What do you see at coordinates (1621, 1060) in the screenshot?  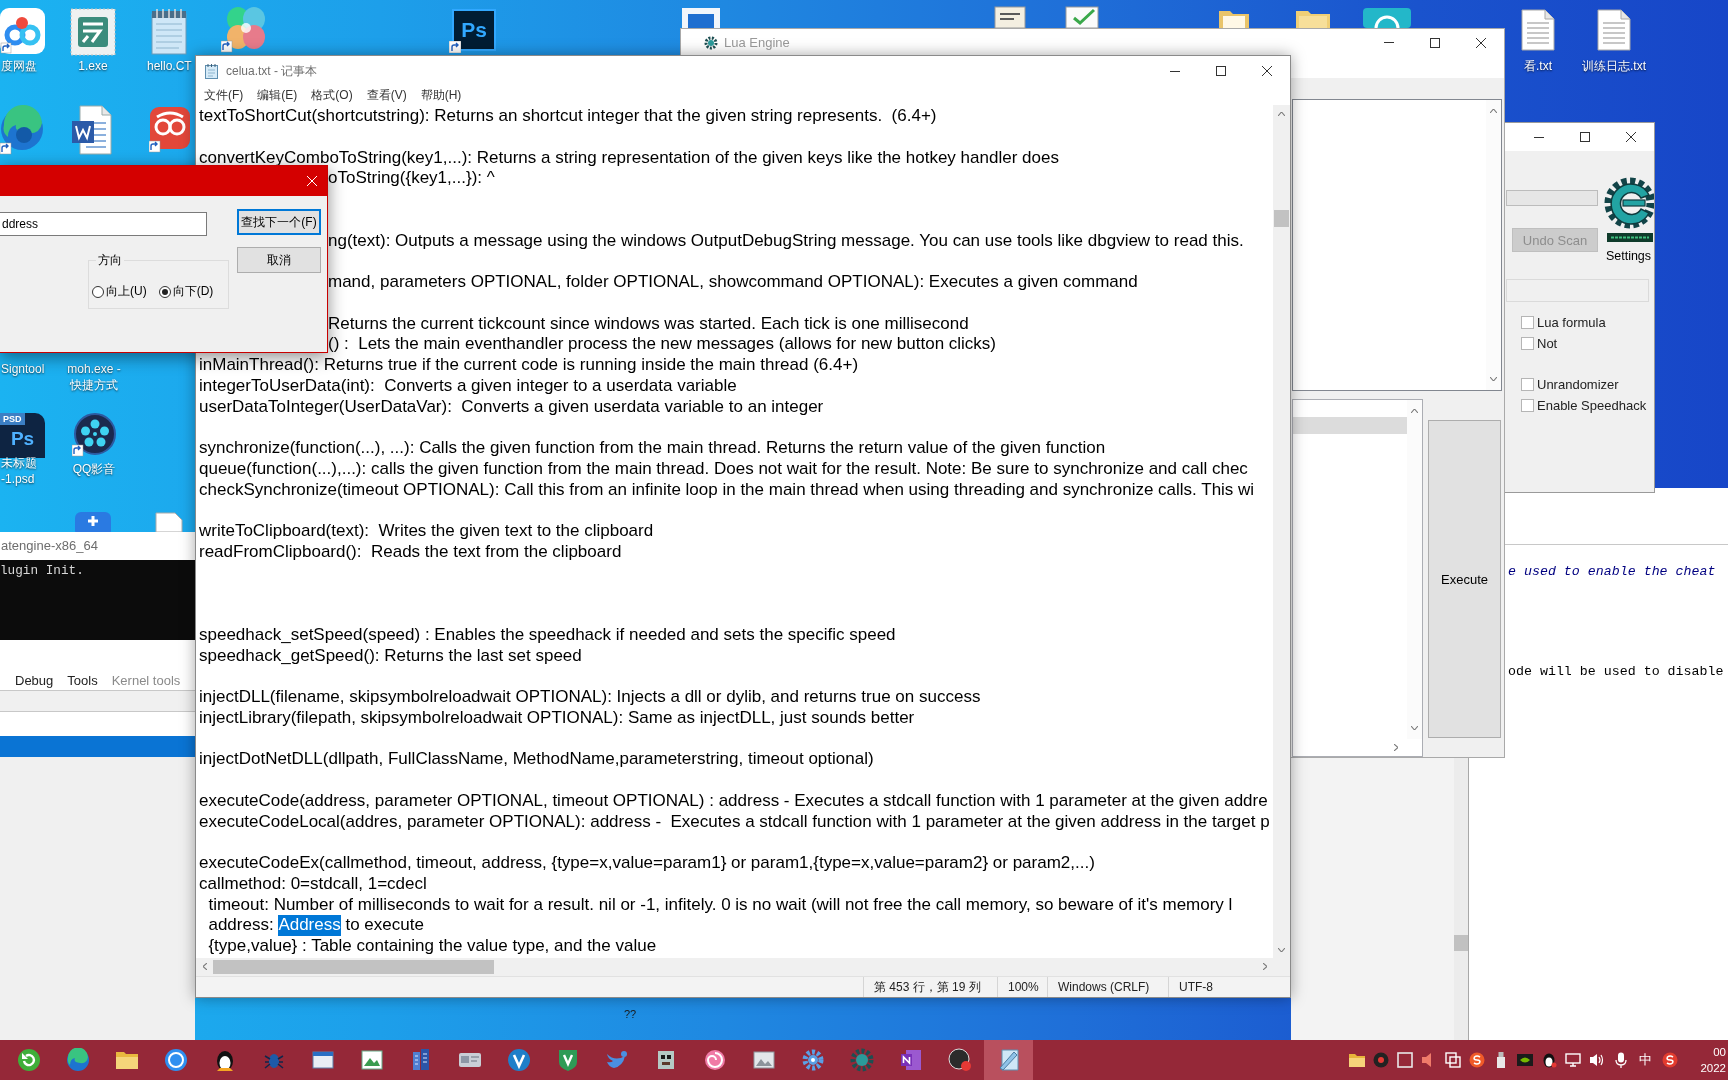 I see `microphone-icon` at bounding box center [1621, 1060].